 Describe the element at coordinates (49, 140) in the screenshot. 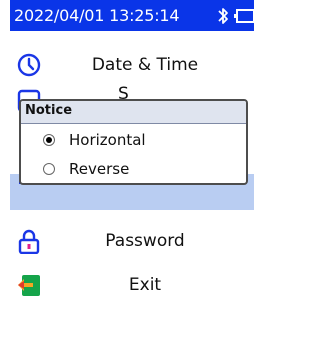

I see `radio-button-checked` at that location.